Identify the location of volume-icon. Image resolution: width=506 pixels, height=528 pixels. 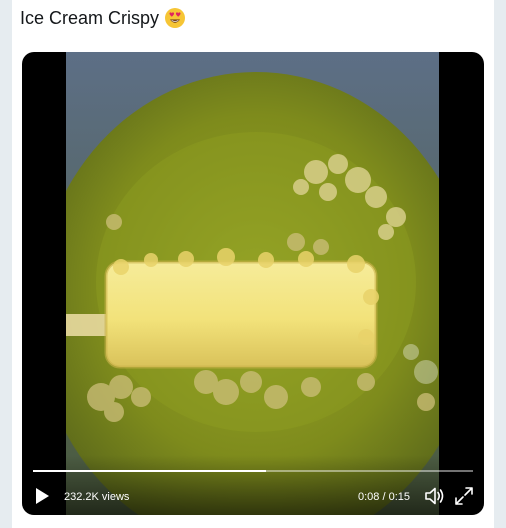
(434, 496).